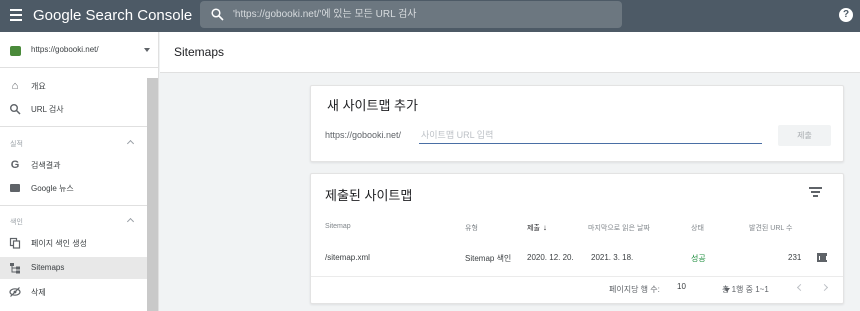 The image size is (860, 311). Describe the element at coordinates (698, 258) in the screenshot. I see `cell-status: 성공` at that location.